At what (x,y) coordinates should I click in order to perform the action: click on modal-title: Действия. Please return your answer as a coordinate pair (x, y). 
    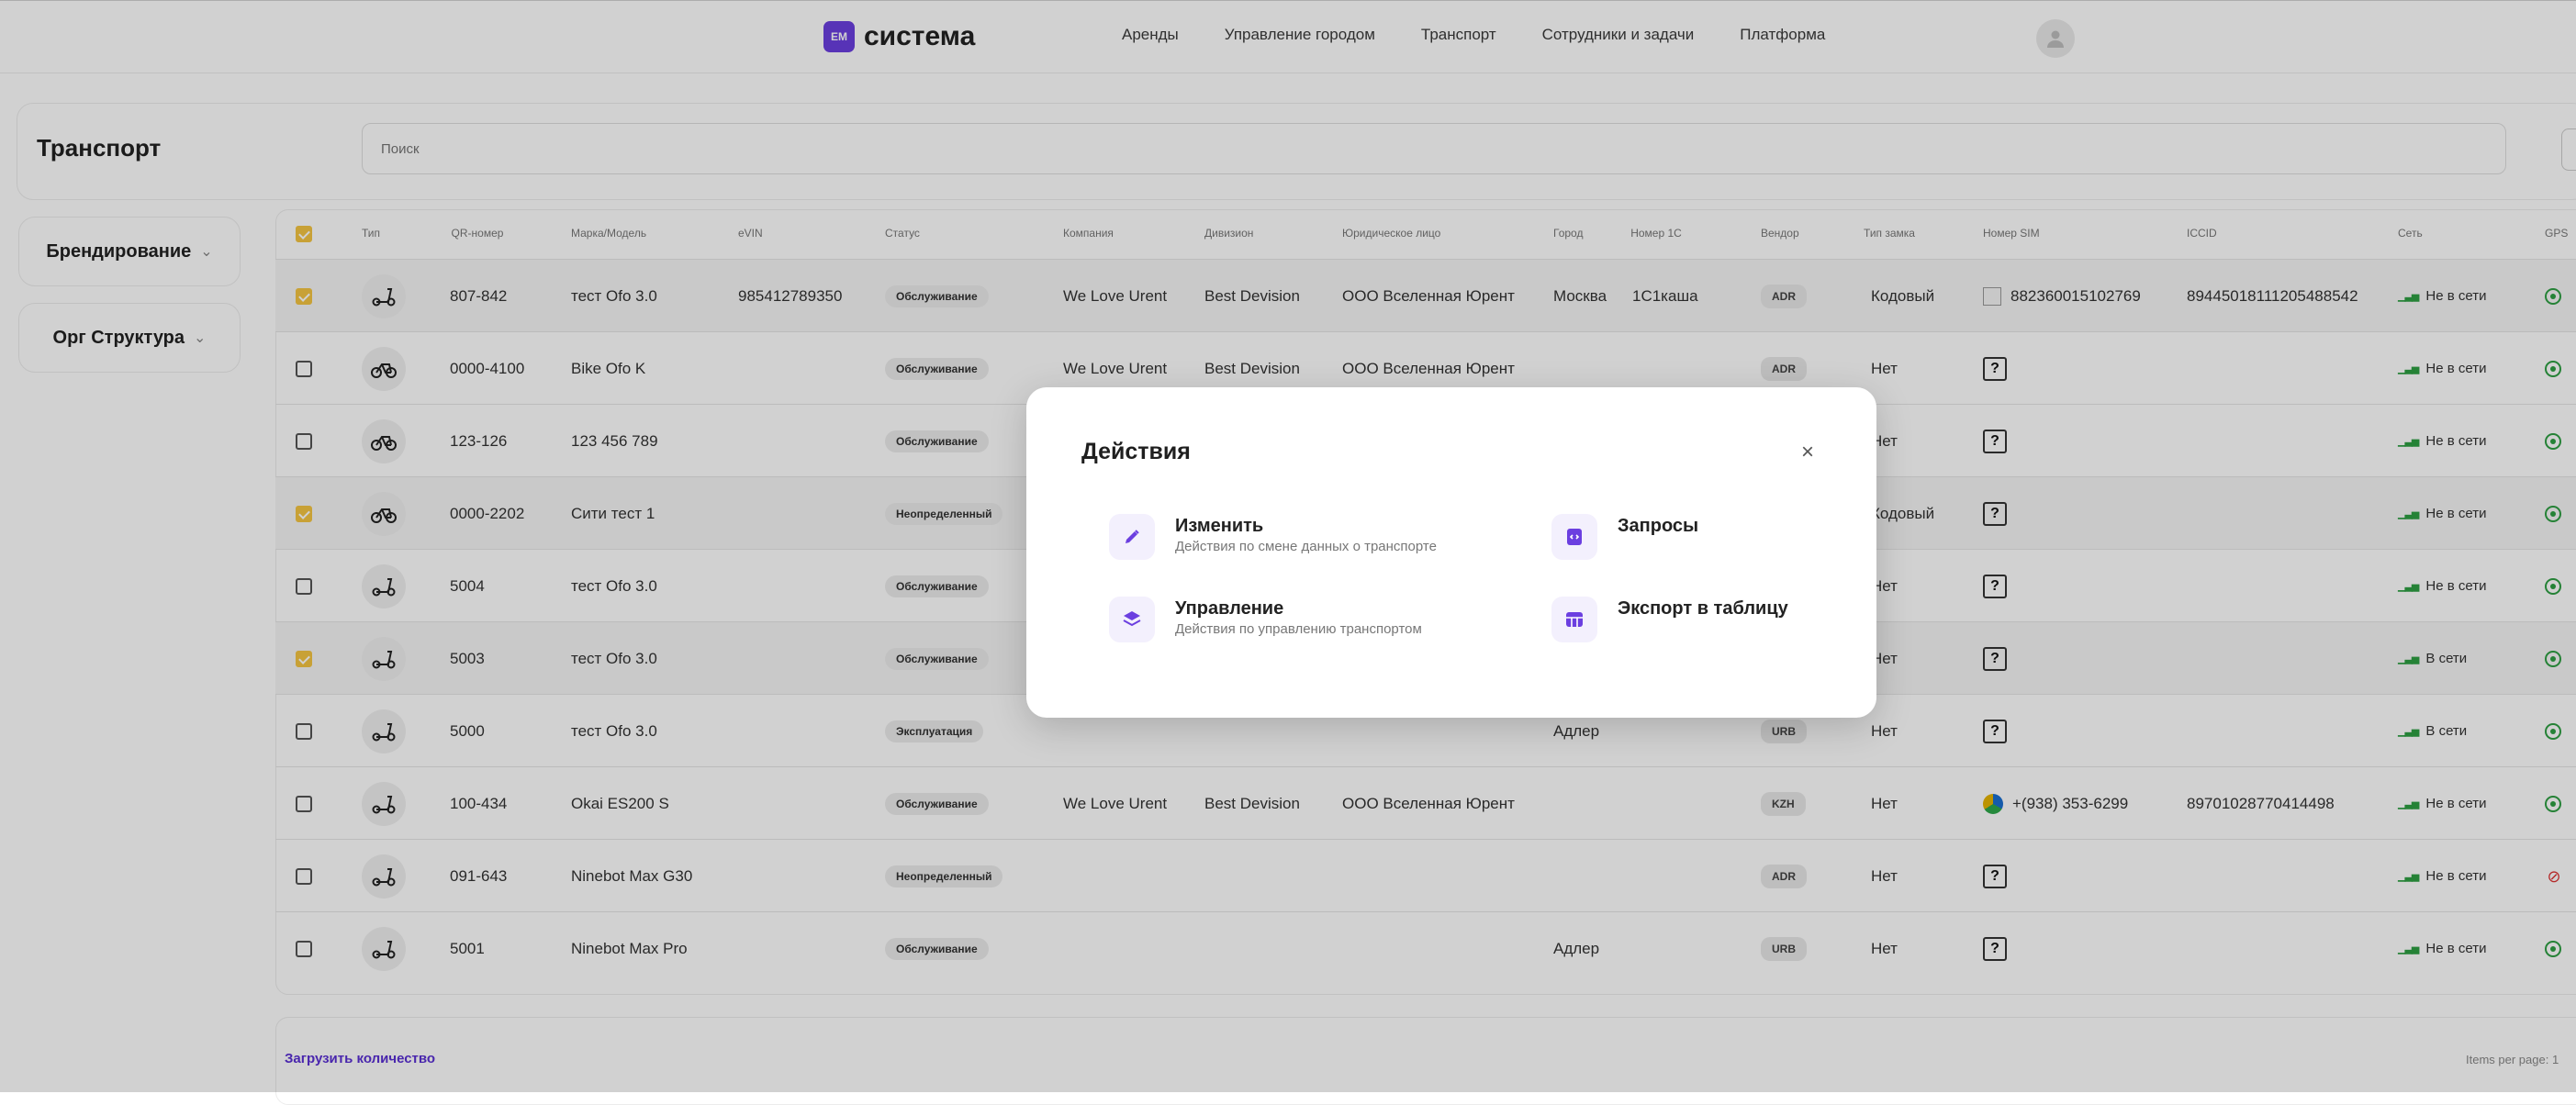
    Looking at the image, I should click on (1136, 451).